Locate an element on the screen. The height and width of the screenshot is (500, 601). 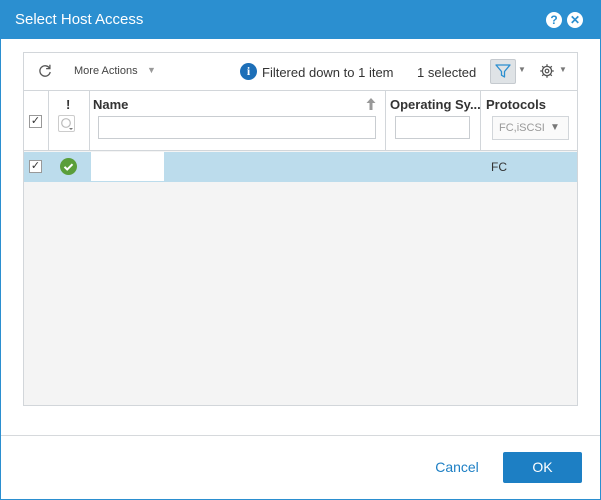
protocols-filter-select: FC,iSCSI ▼ is located at coordinates (530, 128).